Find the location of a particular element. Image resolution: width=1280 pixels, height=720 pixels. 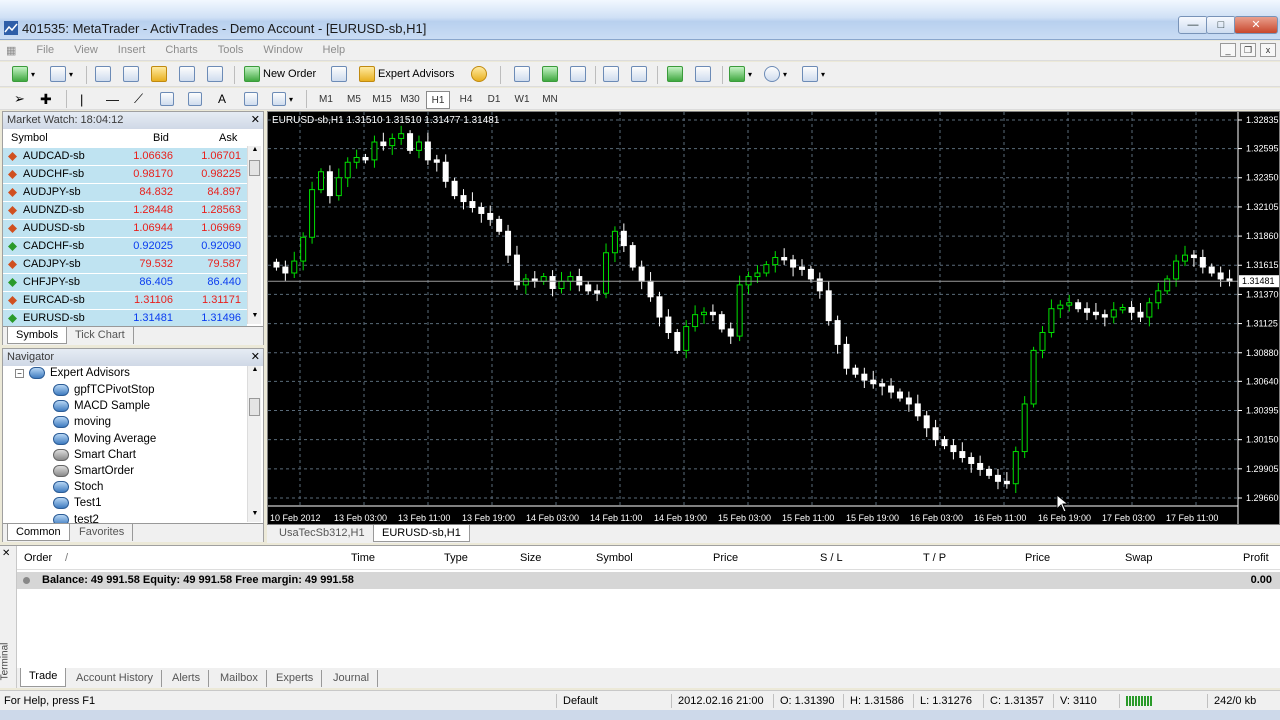

column-price: Price is located at coordinates (725, 558).